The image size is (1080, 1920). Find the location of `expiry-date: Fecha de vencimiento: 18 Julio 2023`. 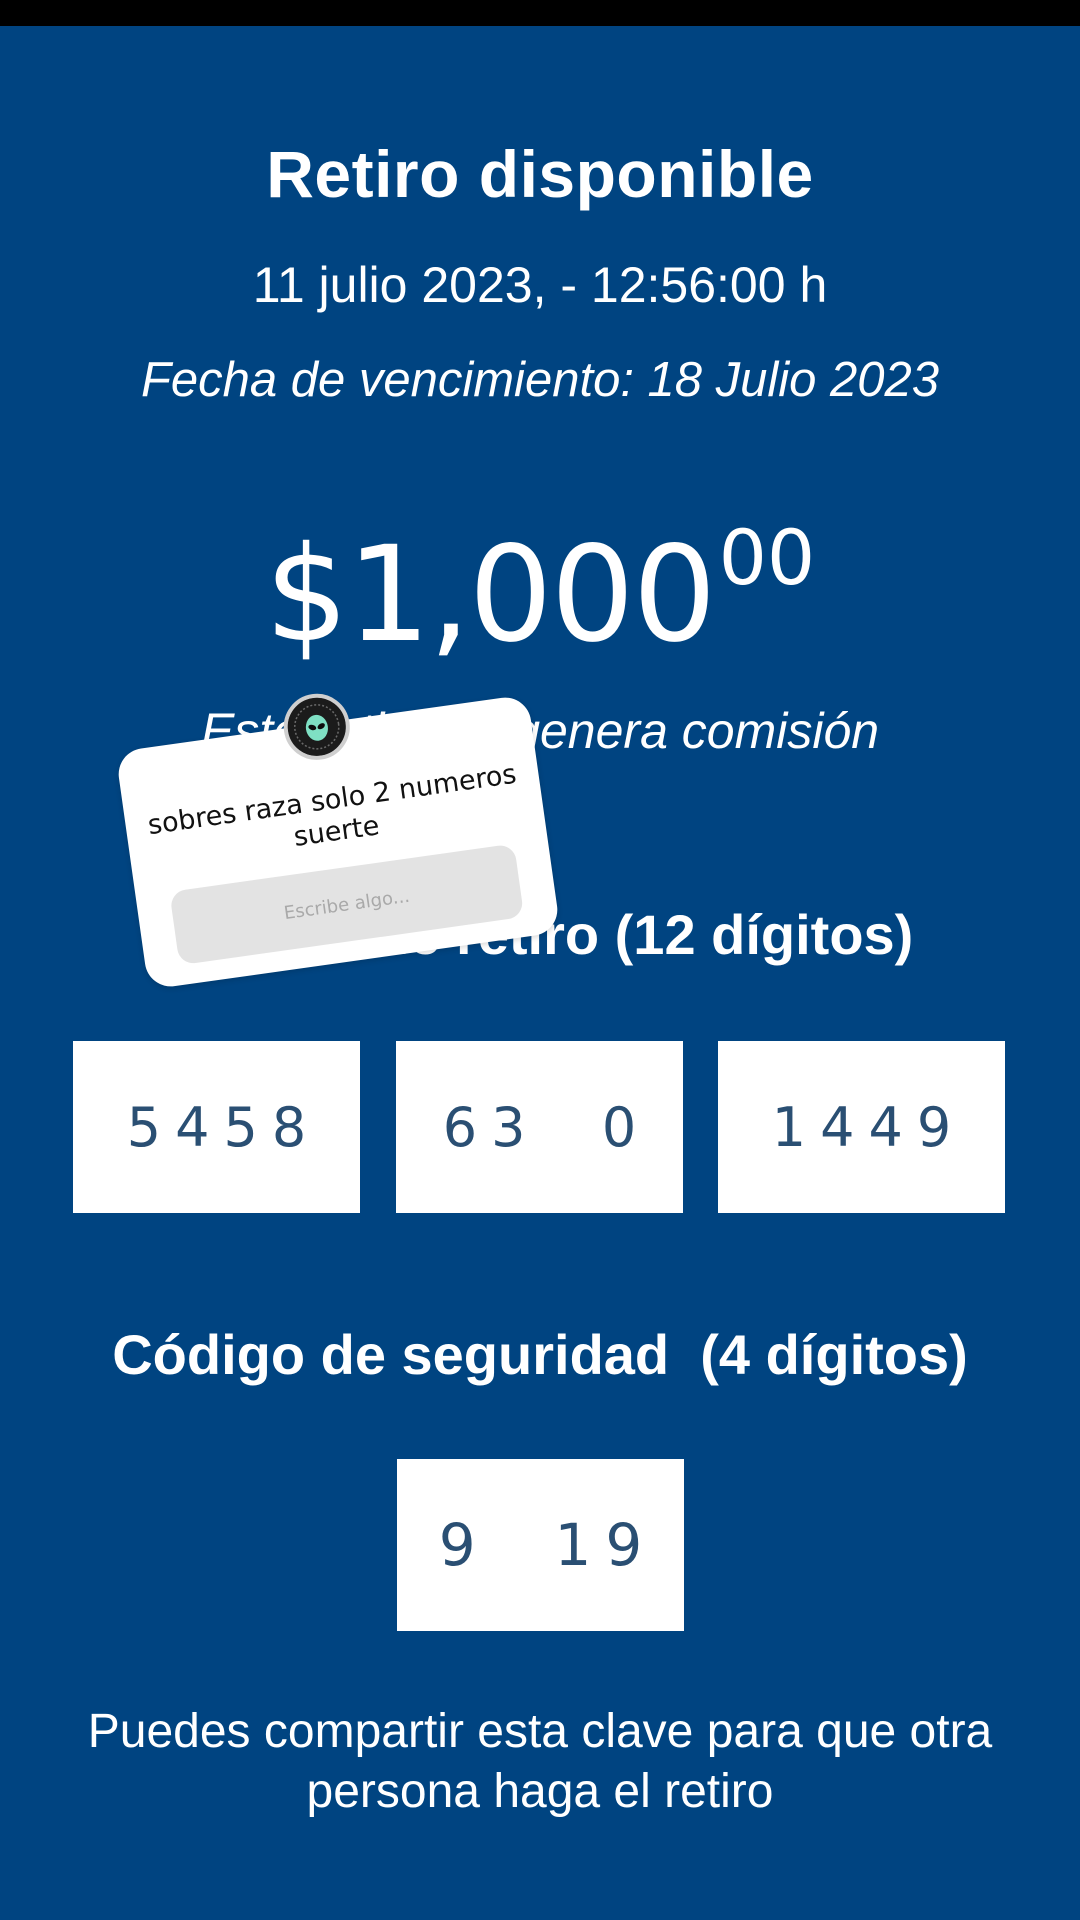

expiry-date: Fecha de vencimiento: 18 Julio 2023 is located at coordinates (540, 380).